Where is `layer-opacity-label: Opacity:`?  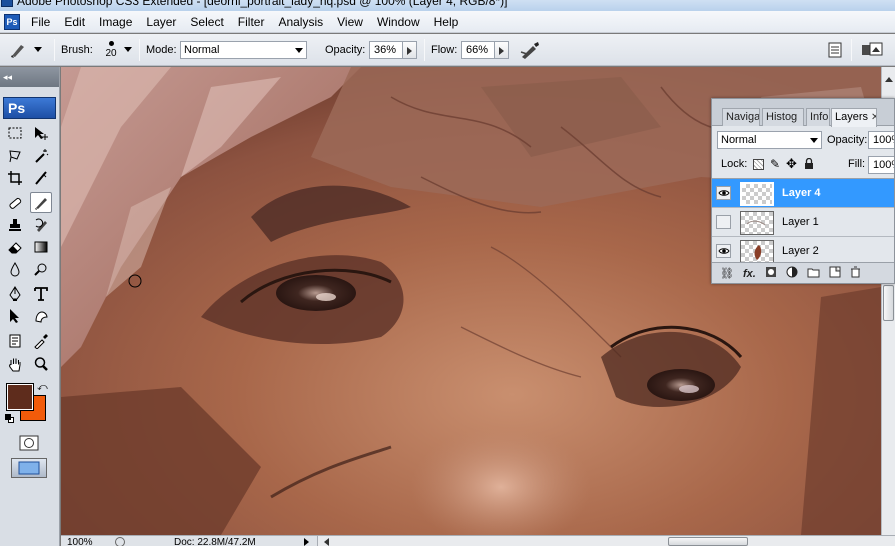 layer-opacity-label: Opacity: is located at coordinates (847, 140).